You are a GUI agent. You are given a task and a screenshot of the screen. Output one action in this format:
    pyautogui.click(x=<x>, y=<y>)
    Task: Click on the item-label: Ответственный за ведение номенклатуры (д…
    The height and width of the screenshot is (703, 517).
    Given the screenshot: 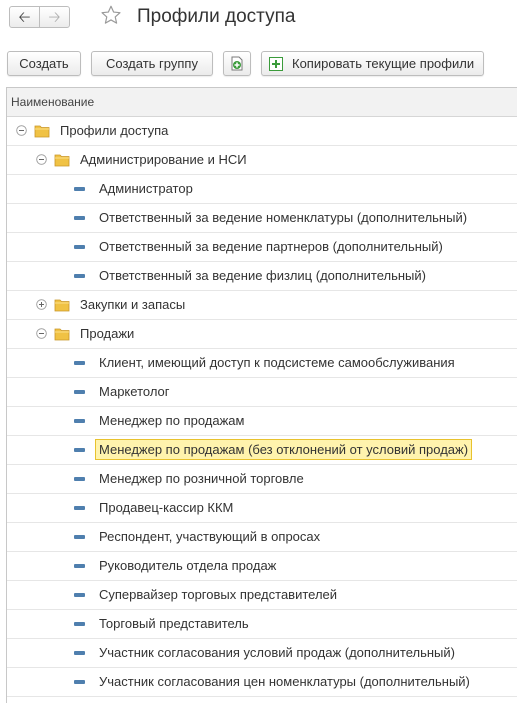 What is the action you would take?
    pyautogui.click(x=283, y=217)
    